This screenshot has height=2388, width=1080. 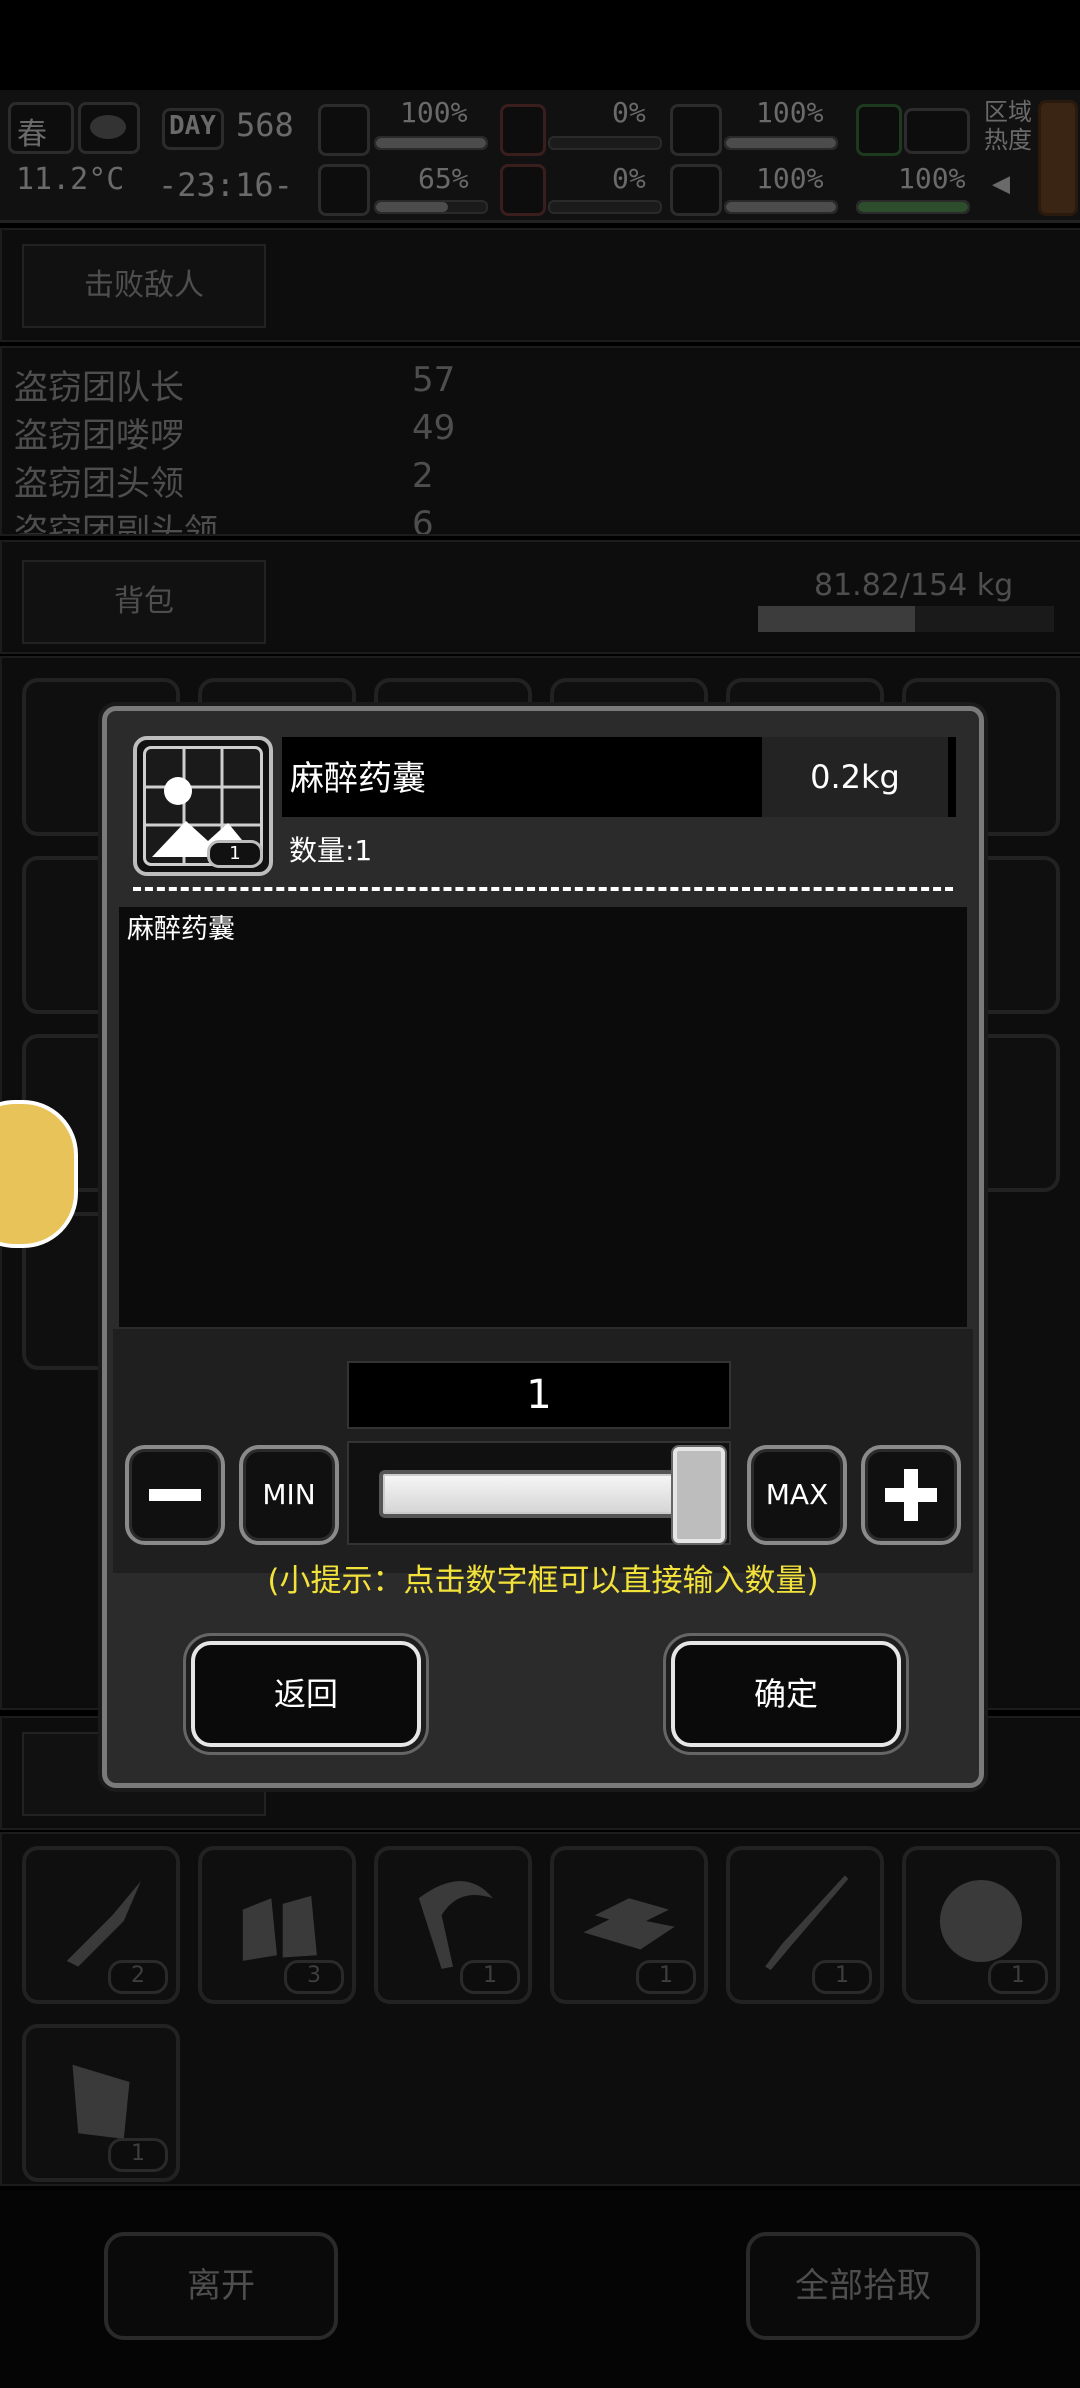 I want to click on loot-slot-sickle: 1, so click(x=453, y=1925).